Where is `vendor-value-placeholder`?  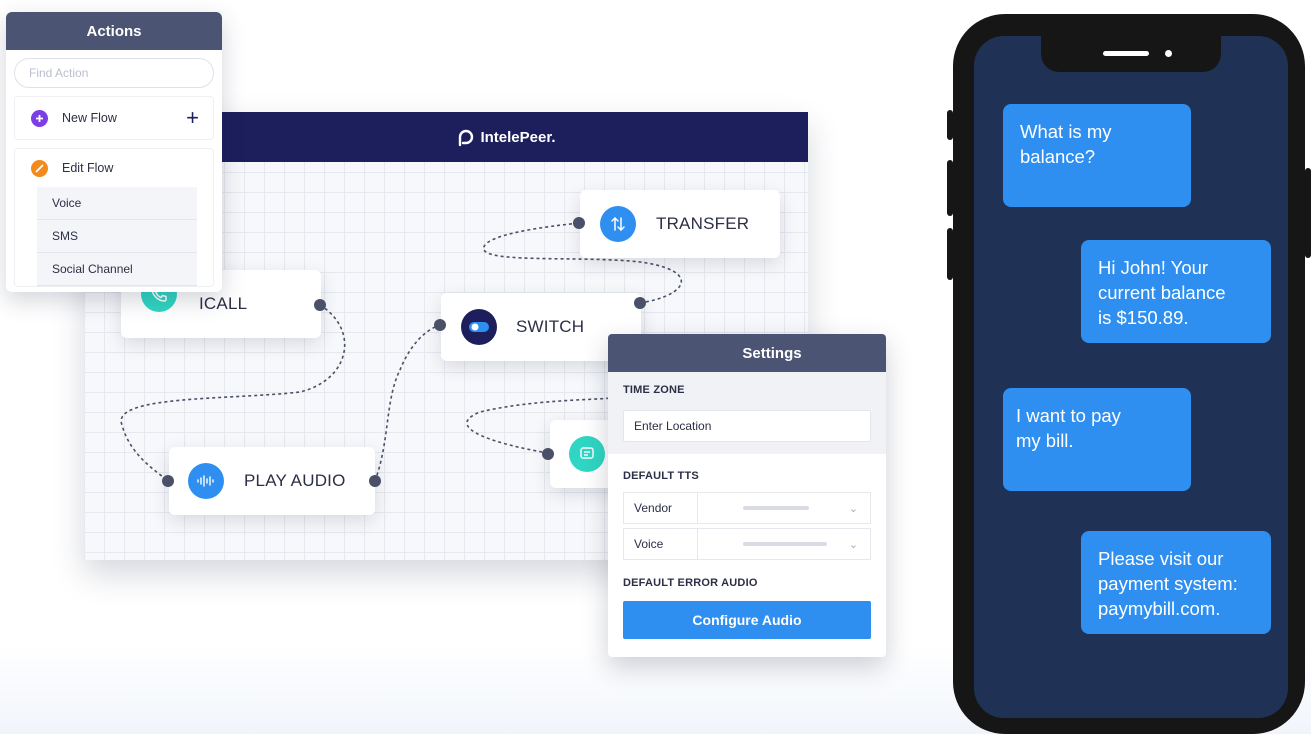 vendor-value-placeholder is located at coordinates (776, 508).